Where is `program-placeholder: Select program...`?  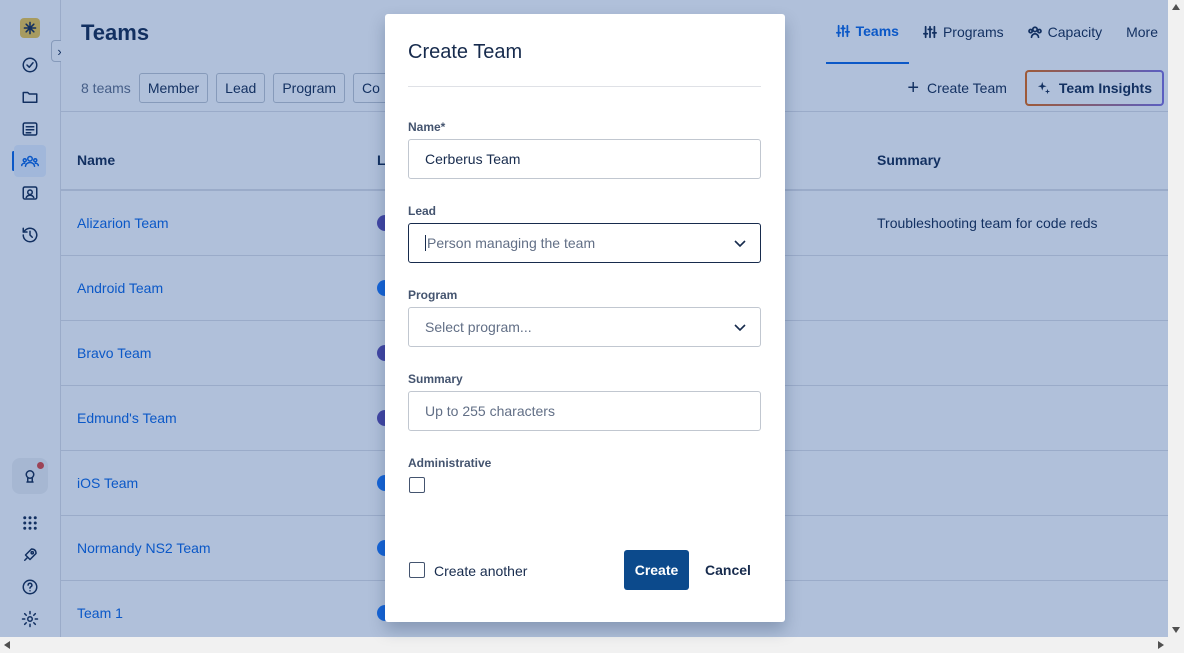 program-placeholder: Select program... is located at coordinates (478, 327).